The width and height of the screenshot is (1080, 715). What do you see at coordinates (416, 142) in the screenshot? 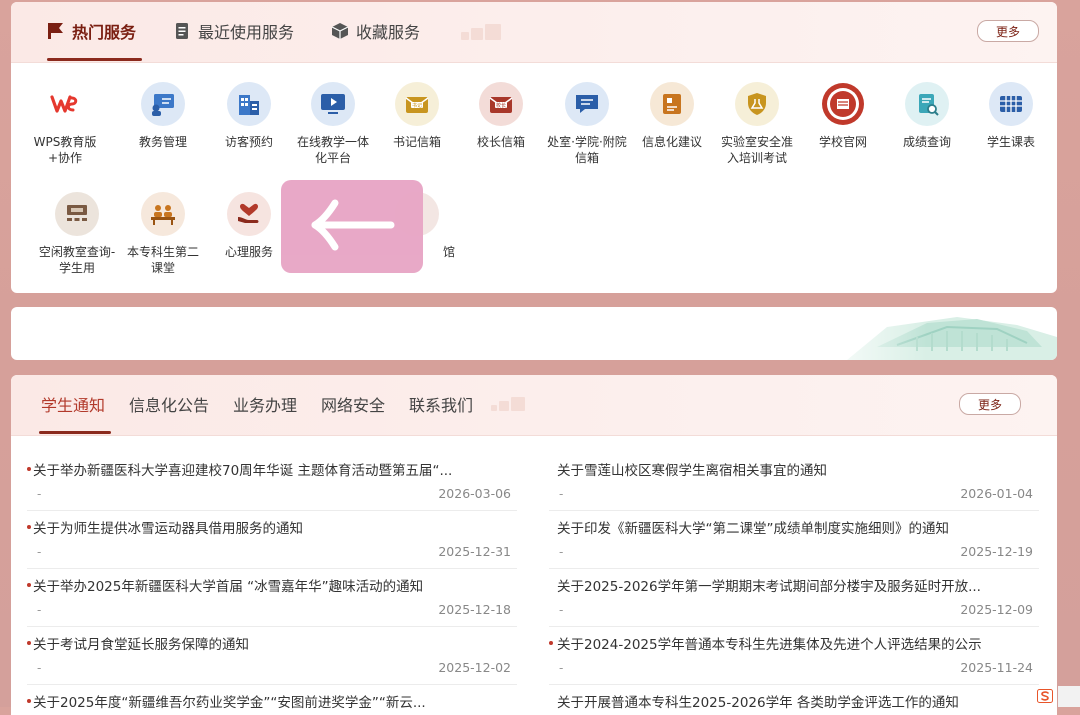
I see `service-label: 书记信箱` at bounding box center [416, 142].